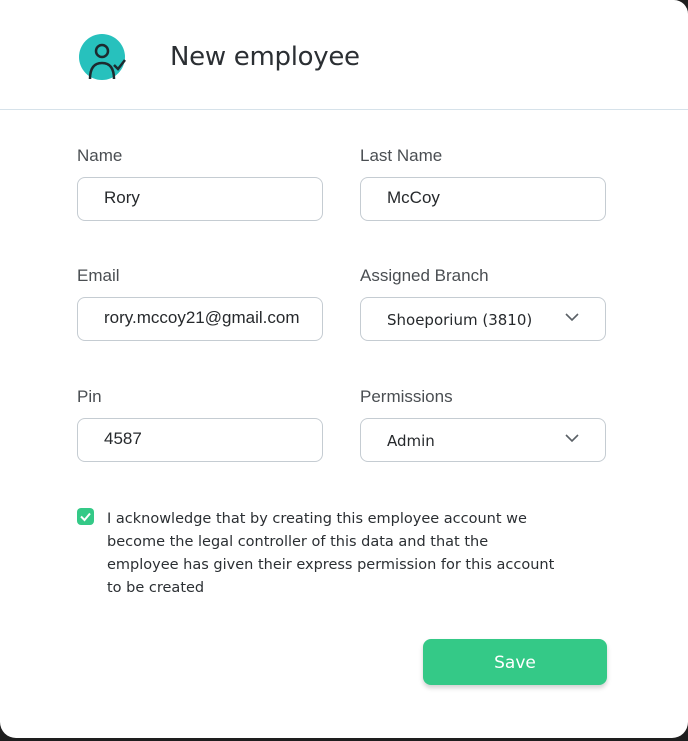  I want to click on pin-value: 4587, so click(123, 438).